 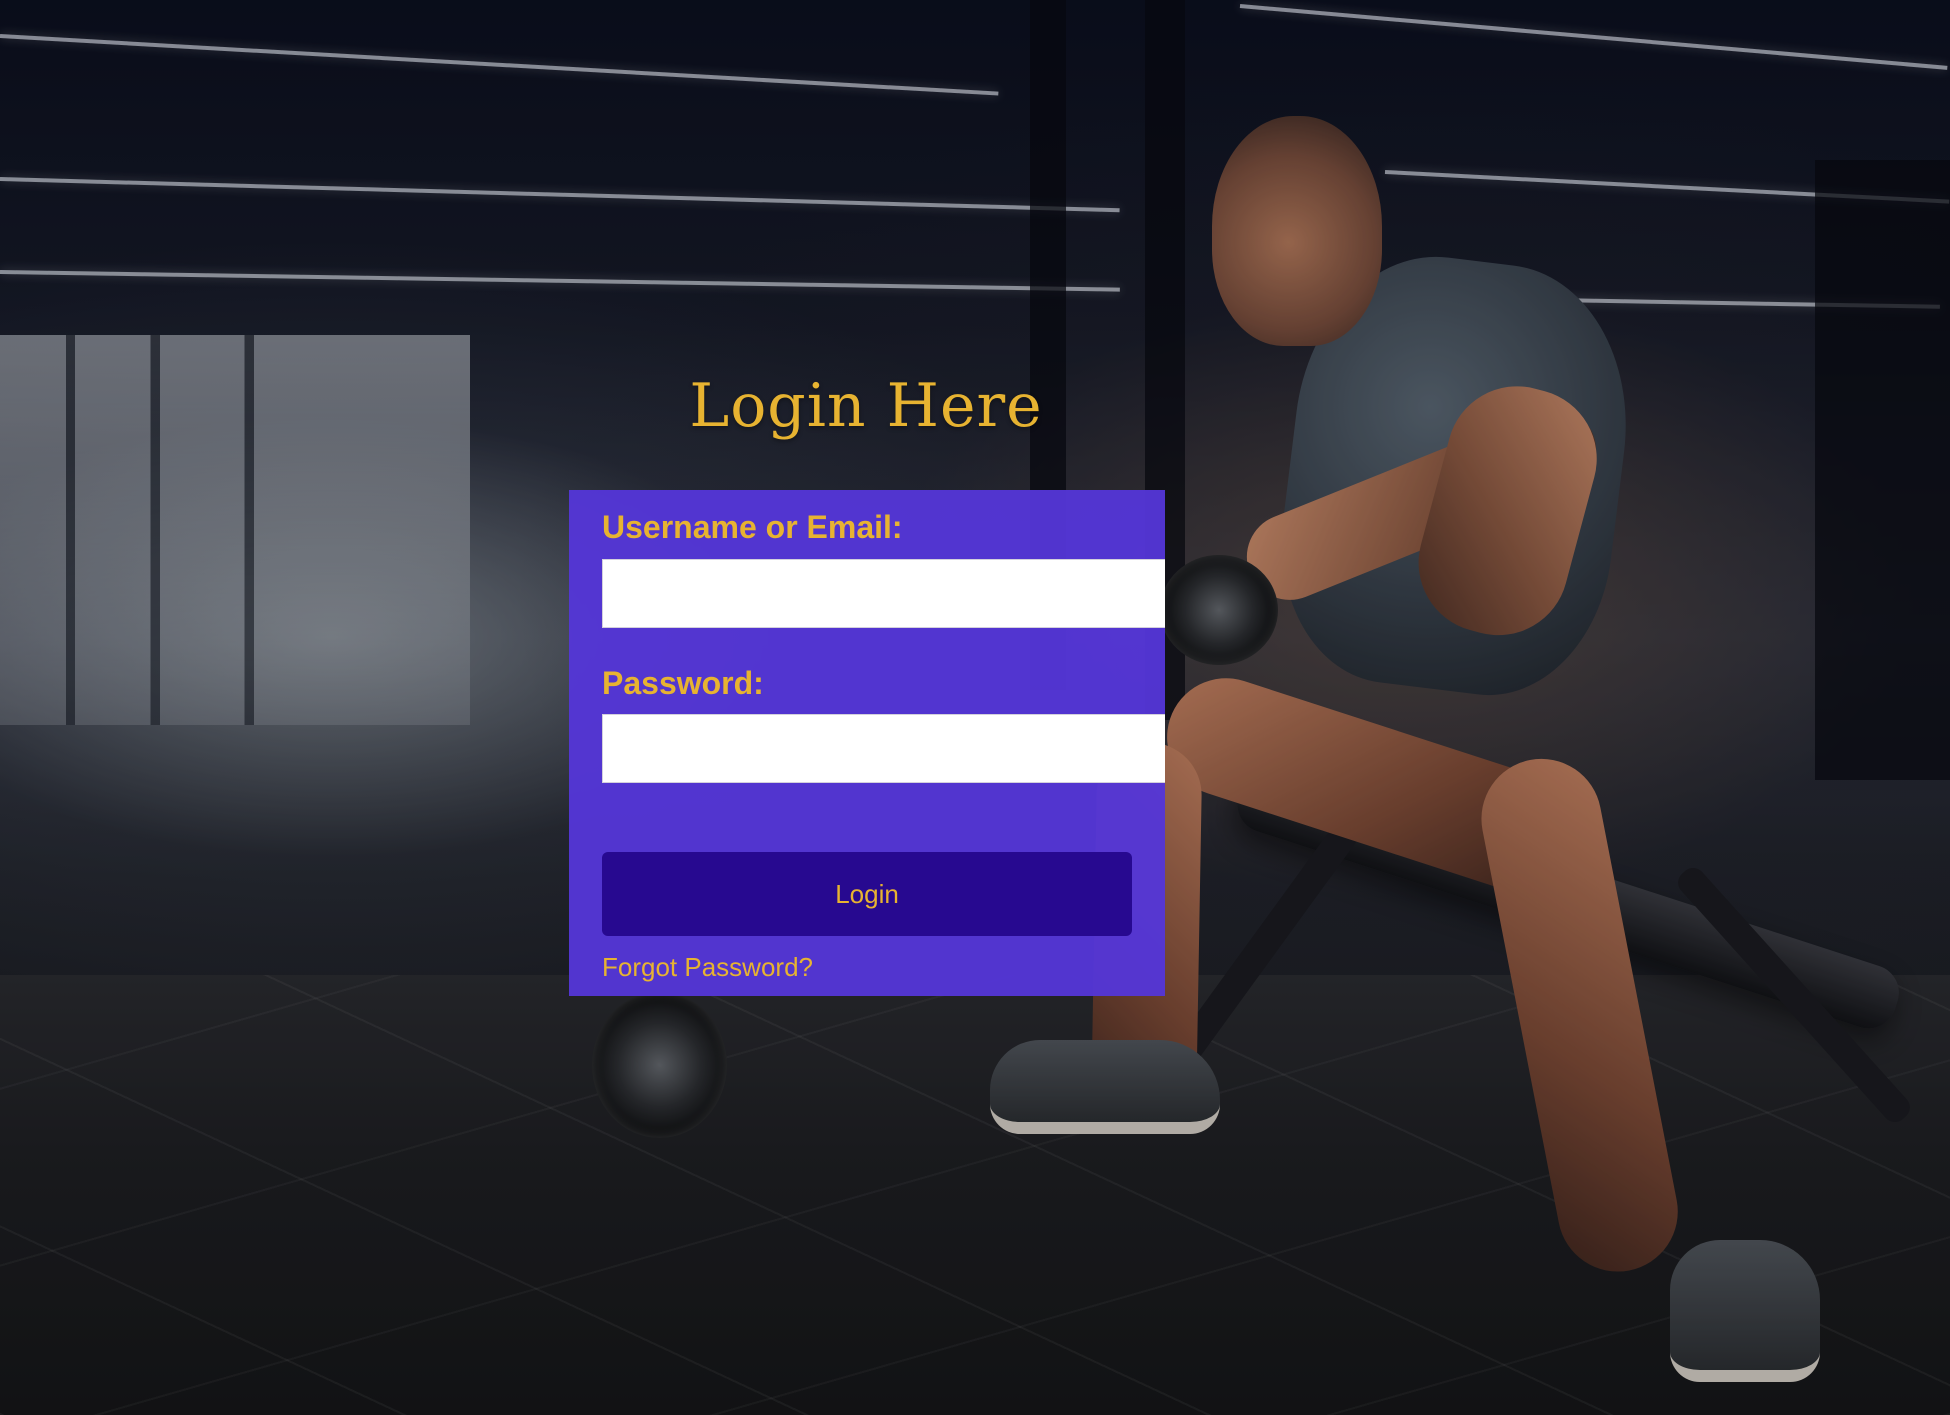 What do you see at coordinates (867, 894) in the screenshot?
I see `login-button: Login` at bounding box center [867, 894].